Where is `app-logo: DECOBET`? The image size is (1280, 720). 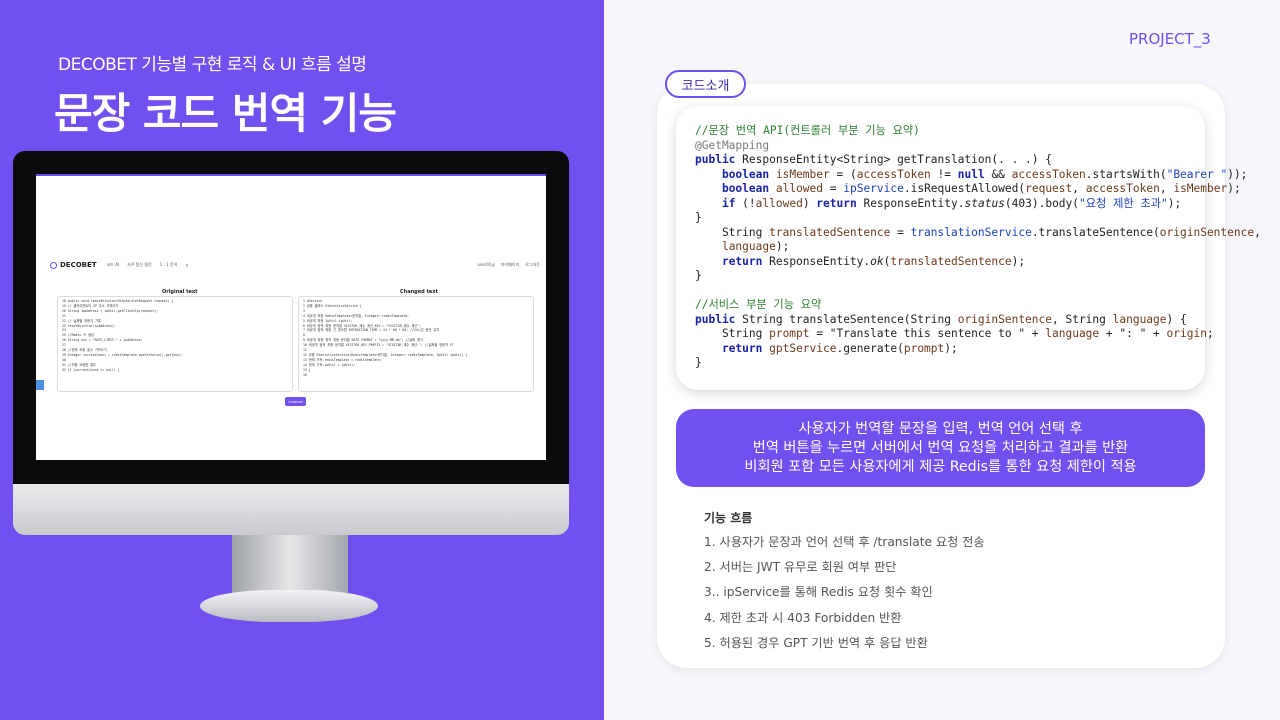 app-logo: DECOBET is located at coordinates (73, 265).